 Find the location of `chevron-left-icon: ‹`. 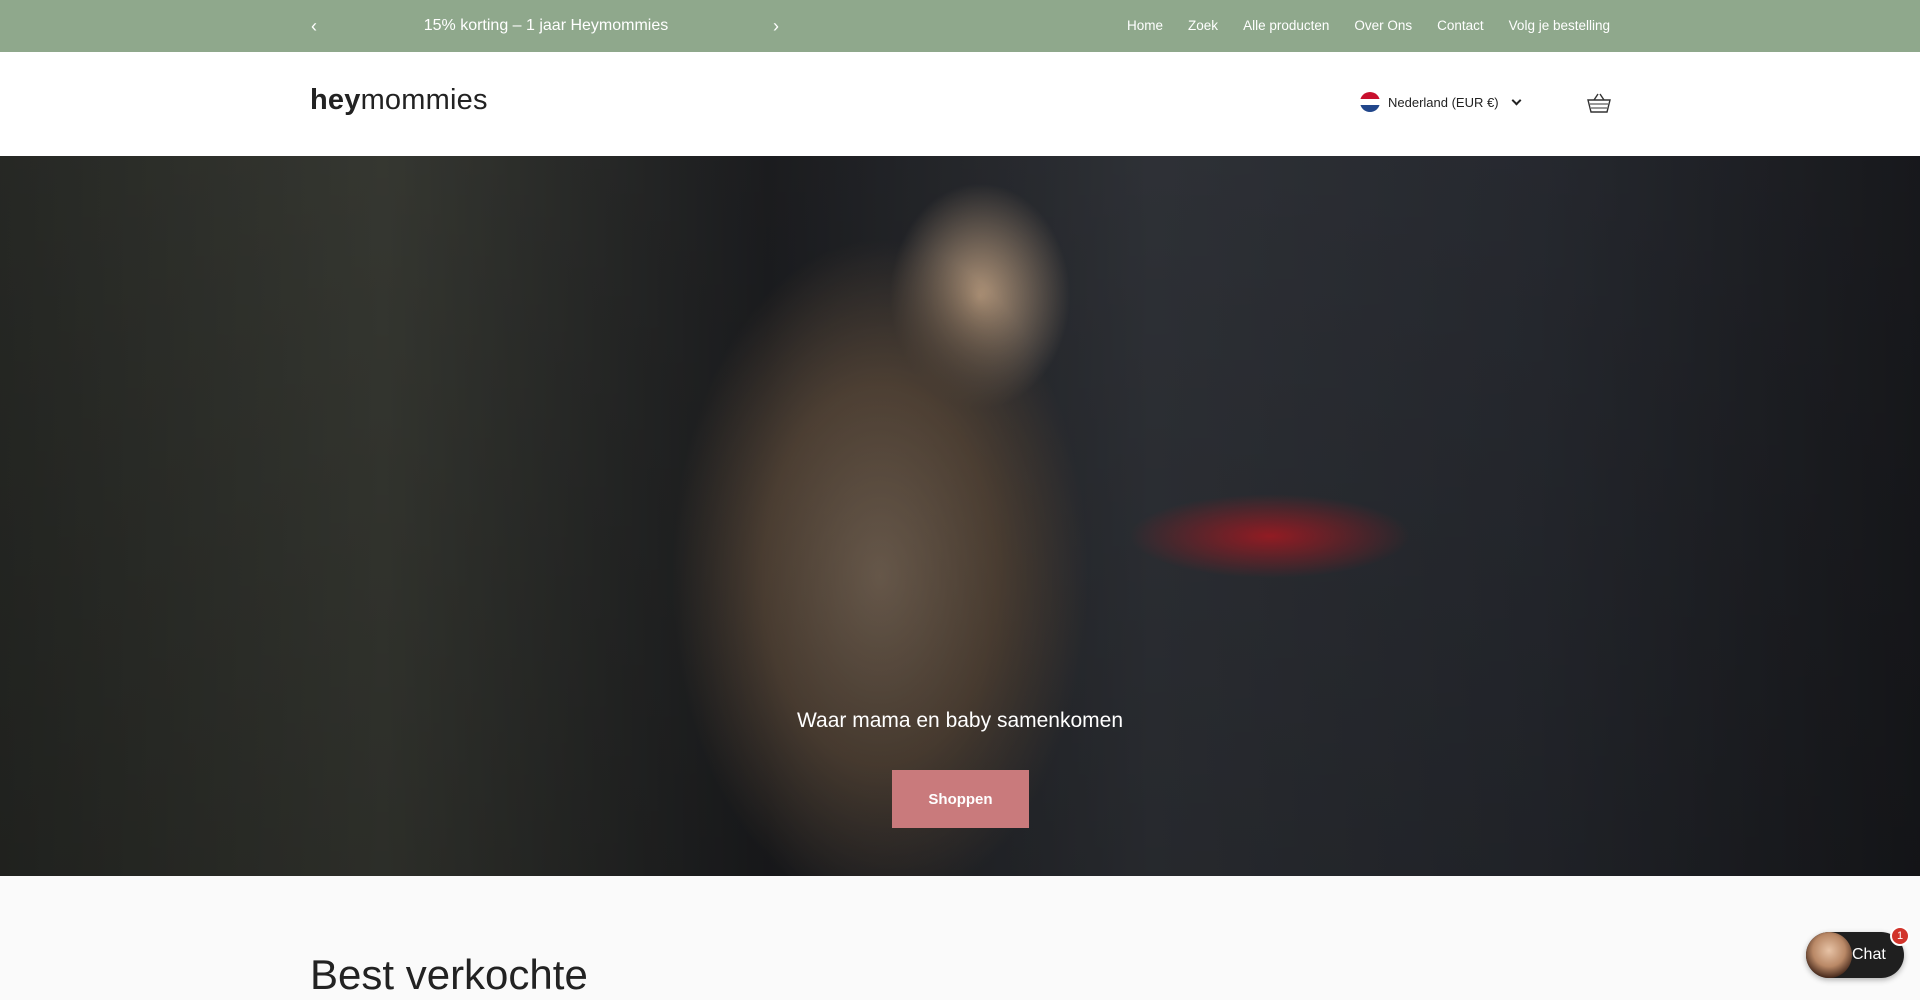

chevron-left-icon: ‹ is located at coordinates (314, 26).